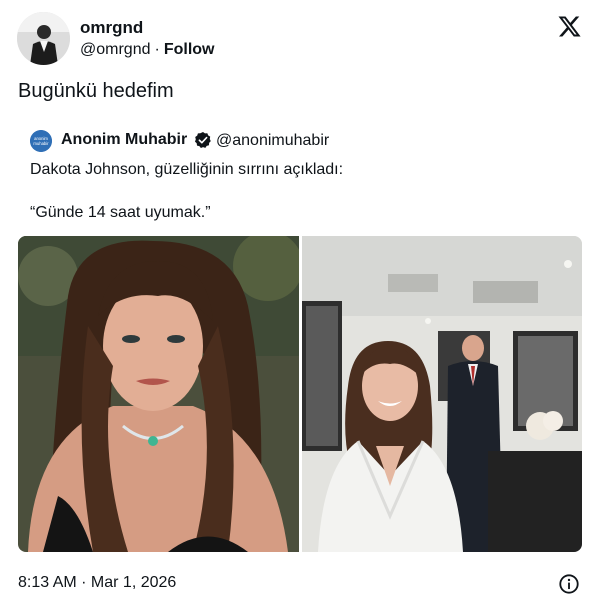 The image size is (600, 614). I want to click on author-name: omrgnd, so click(111, 28).